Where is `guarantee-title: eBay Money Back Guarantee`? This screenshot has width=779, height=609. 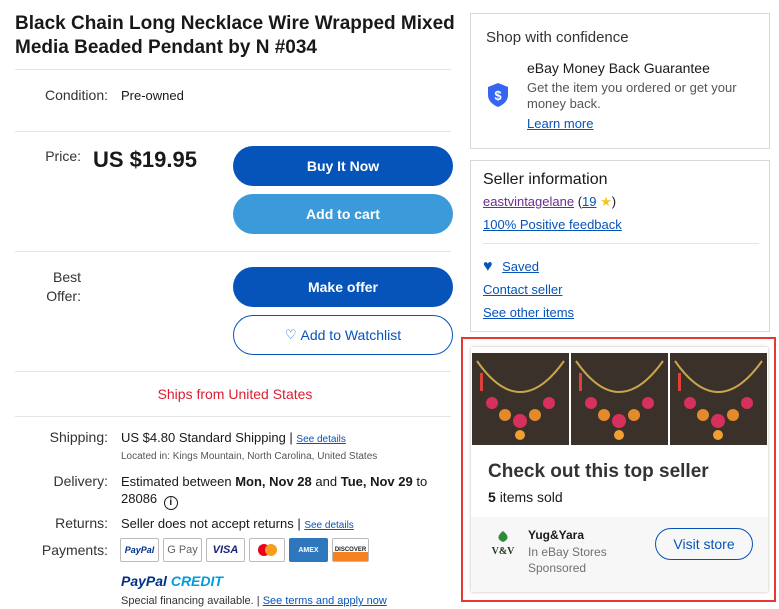 guarantee-title: eBay Money Back Guarantee is located at coordinates (618, 68).